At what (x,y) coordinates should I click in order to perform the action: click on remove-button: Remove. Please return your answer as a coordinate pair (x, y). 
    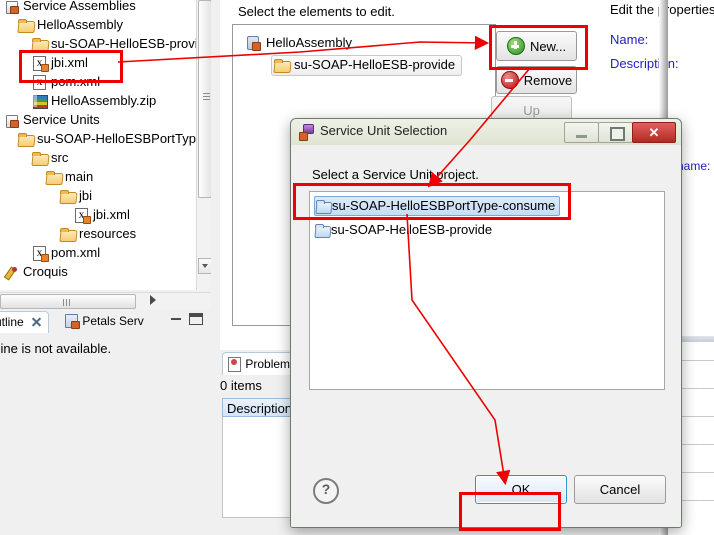
    Looking at the image, I should click on (536, 80).